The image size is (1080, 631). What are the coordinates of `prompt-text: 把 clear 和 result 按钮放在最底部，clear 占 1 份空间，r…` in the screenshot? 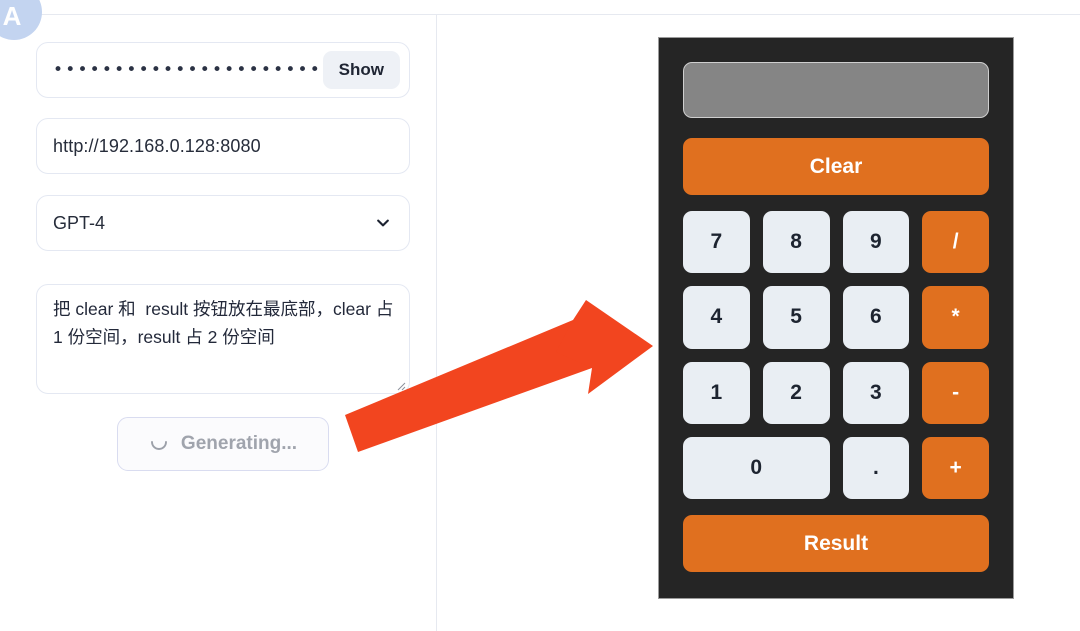 It's located at (224, 323).